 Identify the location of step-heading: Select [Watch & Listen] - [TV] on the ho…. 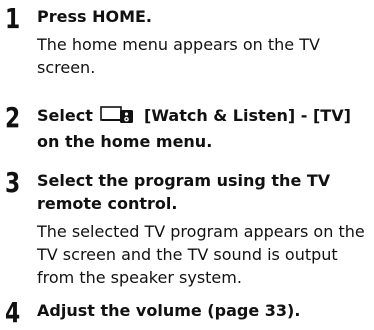
(204, 128).